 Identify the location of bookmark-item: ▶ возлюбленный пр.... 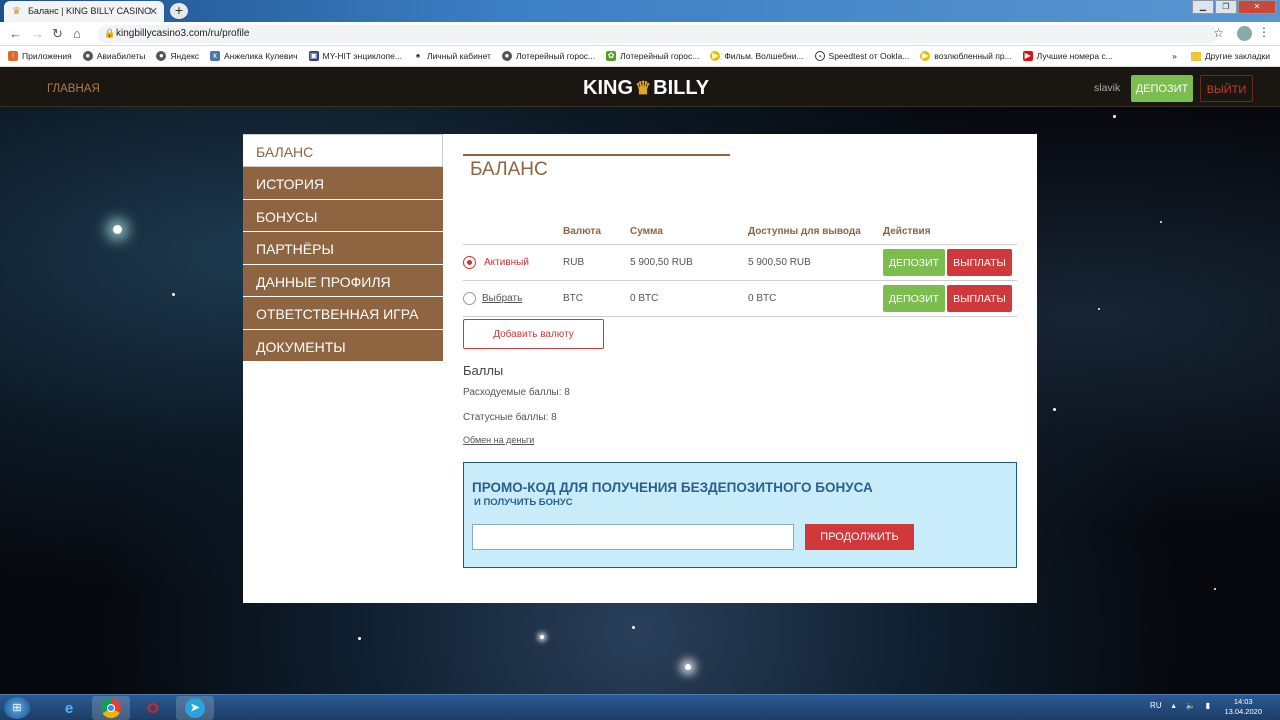
(966, 56).